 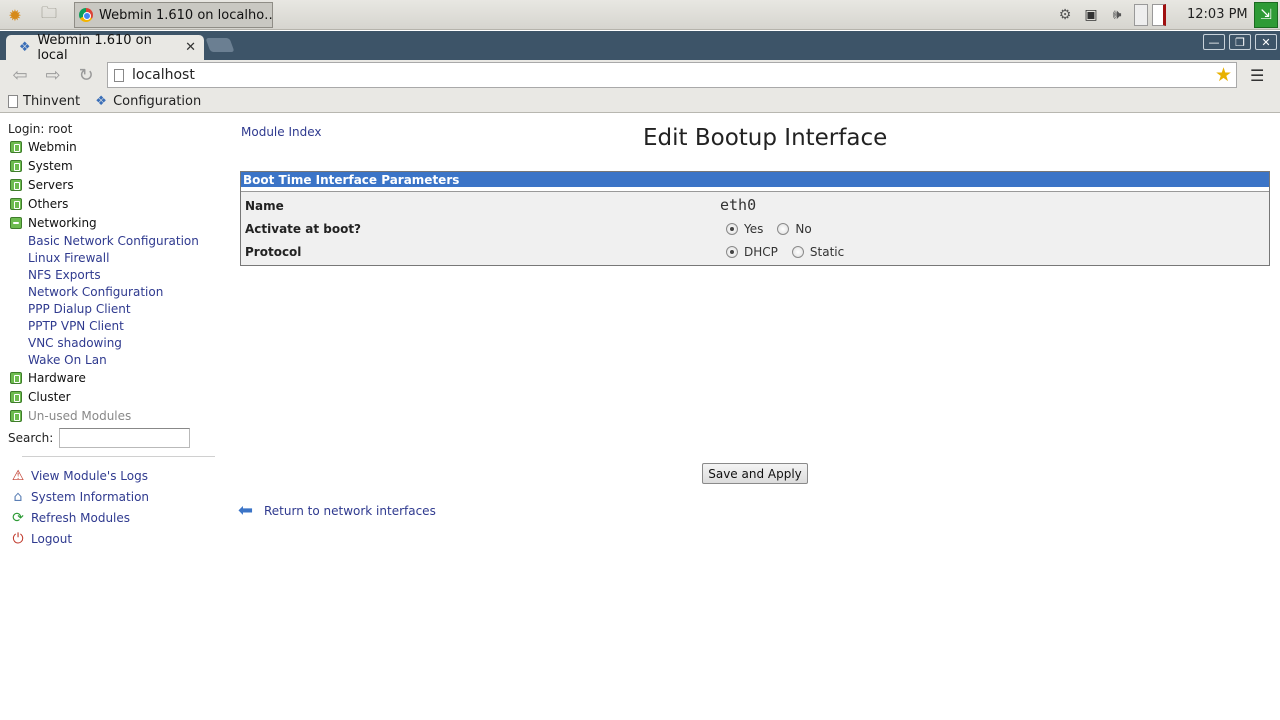 What do you see at coordinates (81, 518) in the screenshot?
I see `action-label: Refresh Modules` at bounding box center [81, 518].